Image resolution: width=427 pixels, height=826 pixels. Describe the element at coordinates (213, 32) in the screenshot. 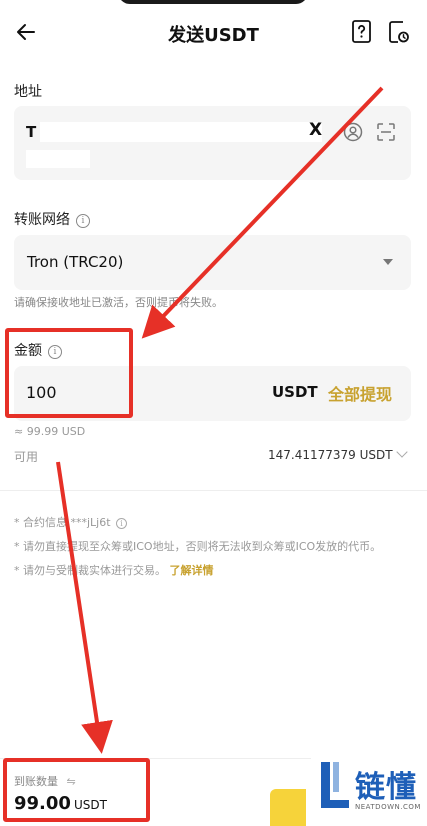

I see `header: 发送USDT` at that location.